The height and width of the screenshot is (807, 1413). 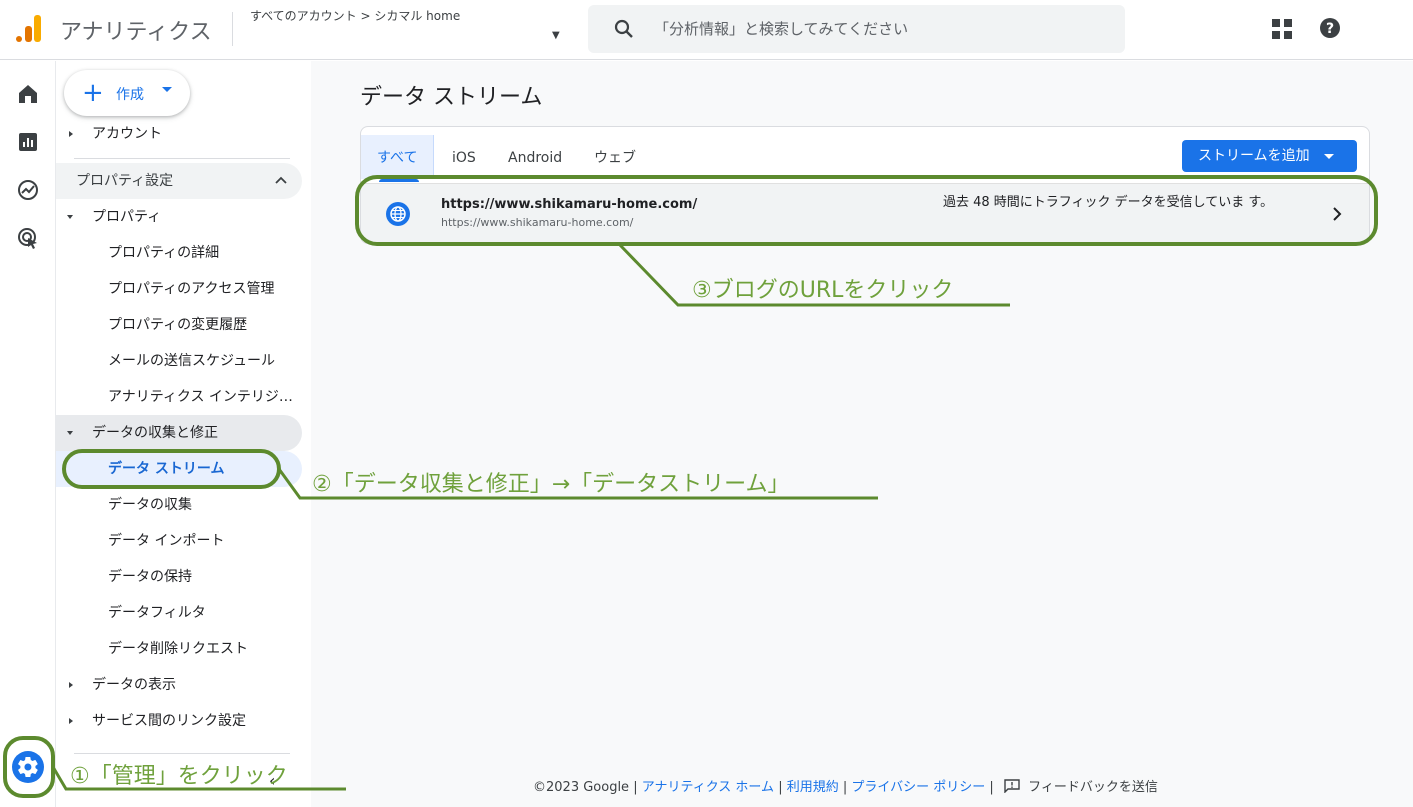 What do you see at coordinates (179, 217) in the screenshot?
I see `nav-item-property: プロパティ` at bounding box center [179, 217].